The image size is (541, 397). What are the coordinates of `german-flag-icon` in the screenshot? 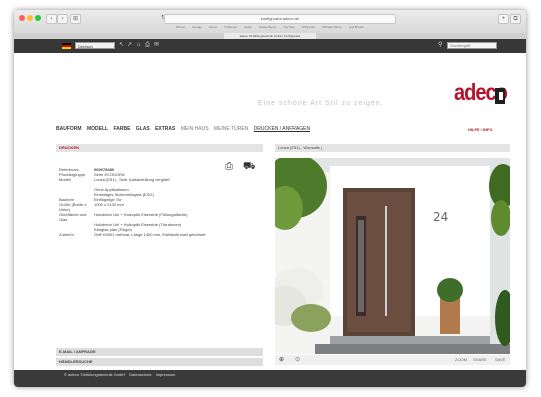 It's located at (66, 46).